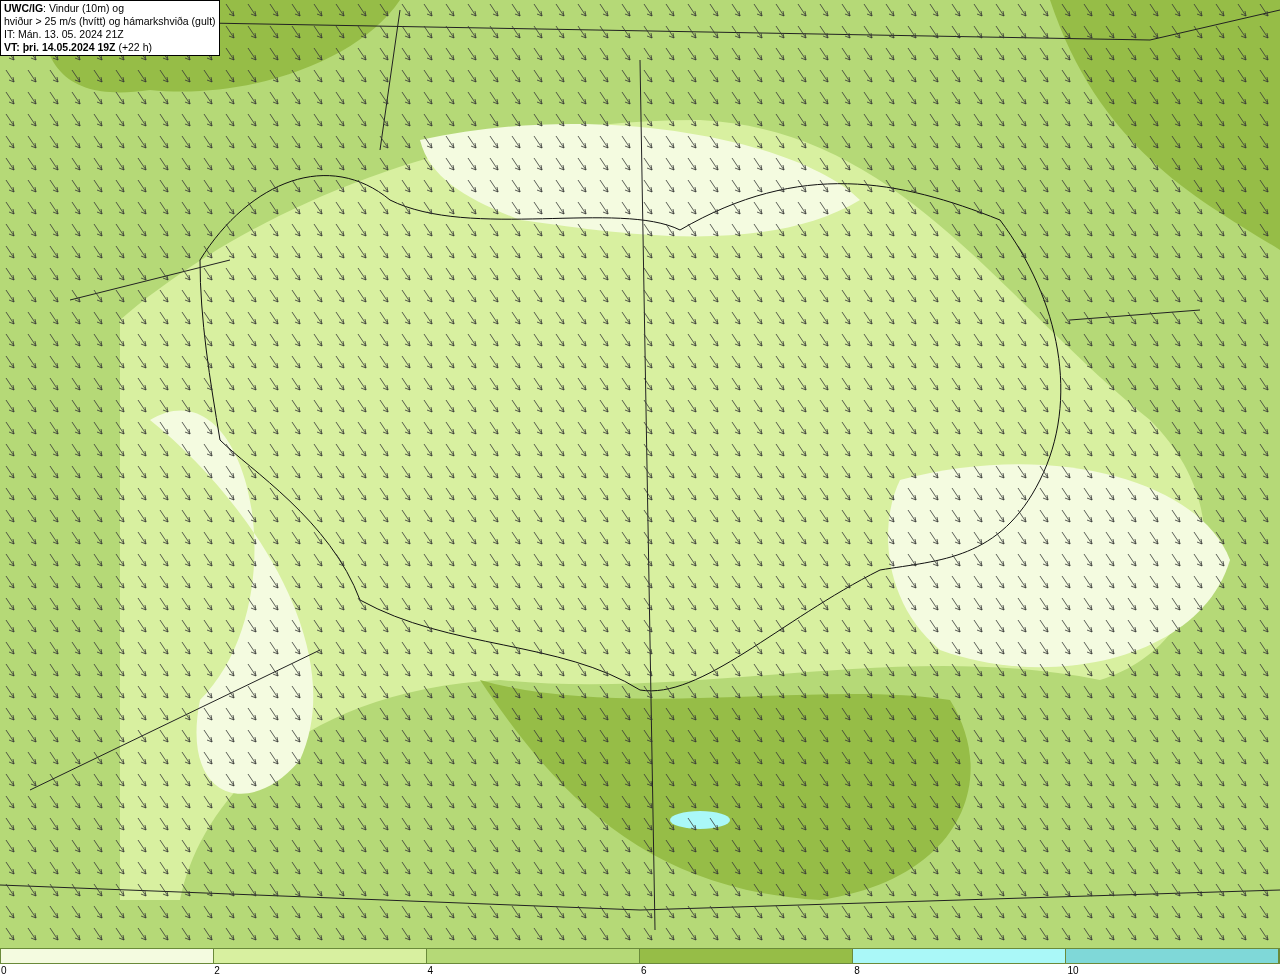 The image size is (1280, 978). I want to click on colorbar-tick-label: 0, so click(4, 970).